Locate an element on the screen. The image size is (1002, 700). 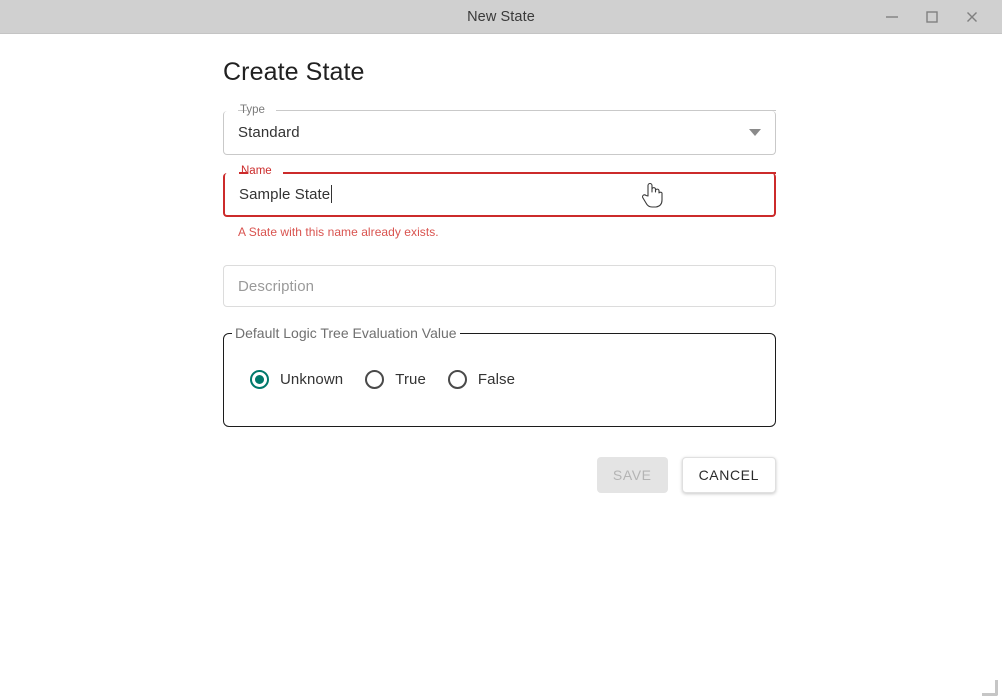
evaluation-value-legend: Default Logic Tree Evaluation Value is located at coordinates (346, 333).